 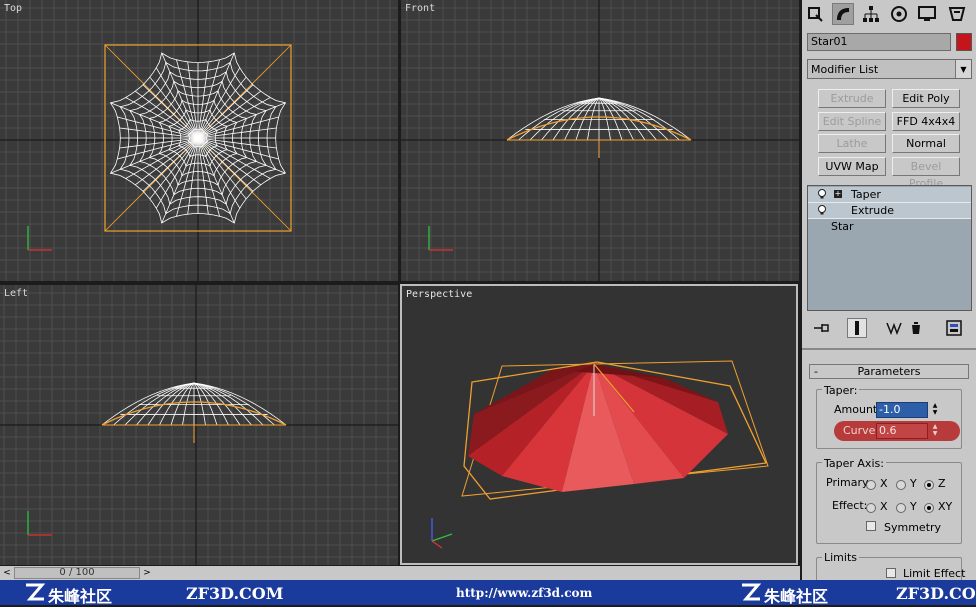 I want to click on curve-spinner-field: 0.6, so click(x=902, y=431).